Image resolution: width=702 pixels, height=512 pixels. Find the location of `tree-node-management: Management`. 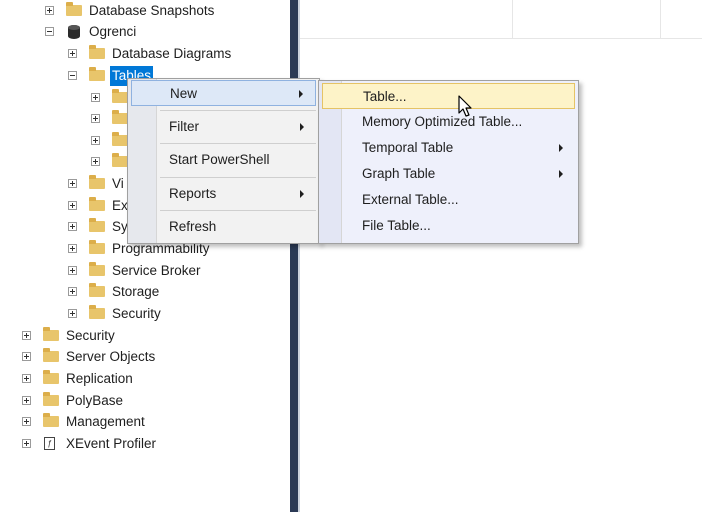

tree-node-management: Management is located at coordinates (140, 422).